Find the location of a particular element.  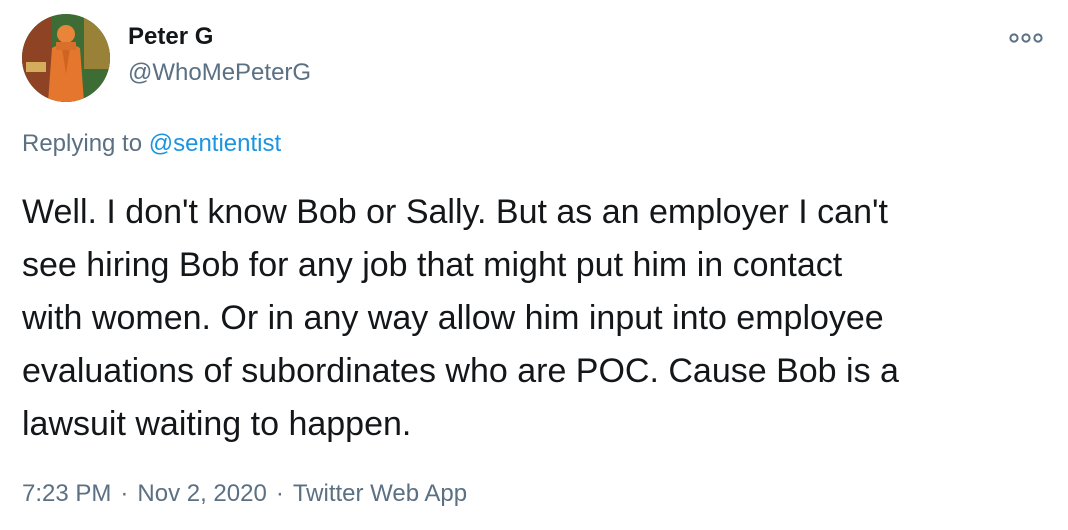

author-name: Peter G is located at coordinates (170, 37).